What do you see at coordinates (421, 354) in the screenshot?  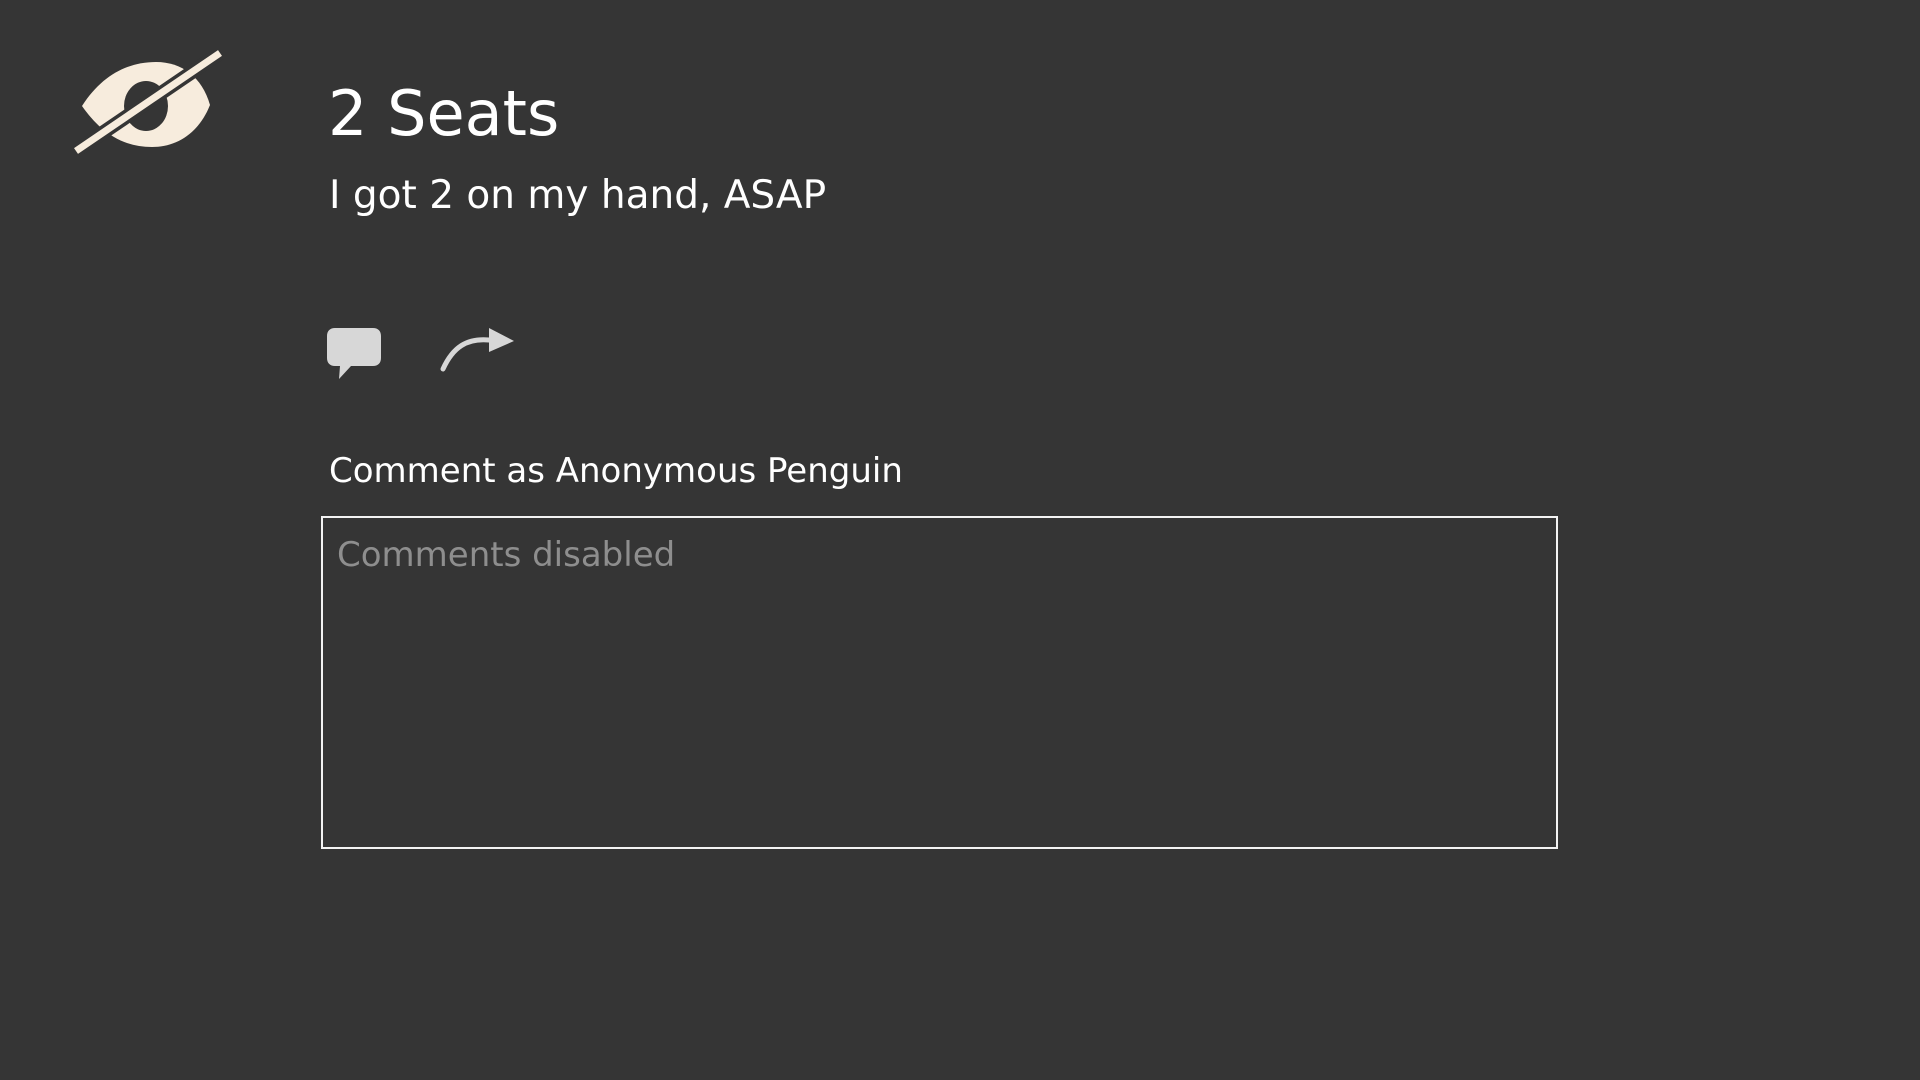 I see `post-actions` at bounding box center [421, 354].